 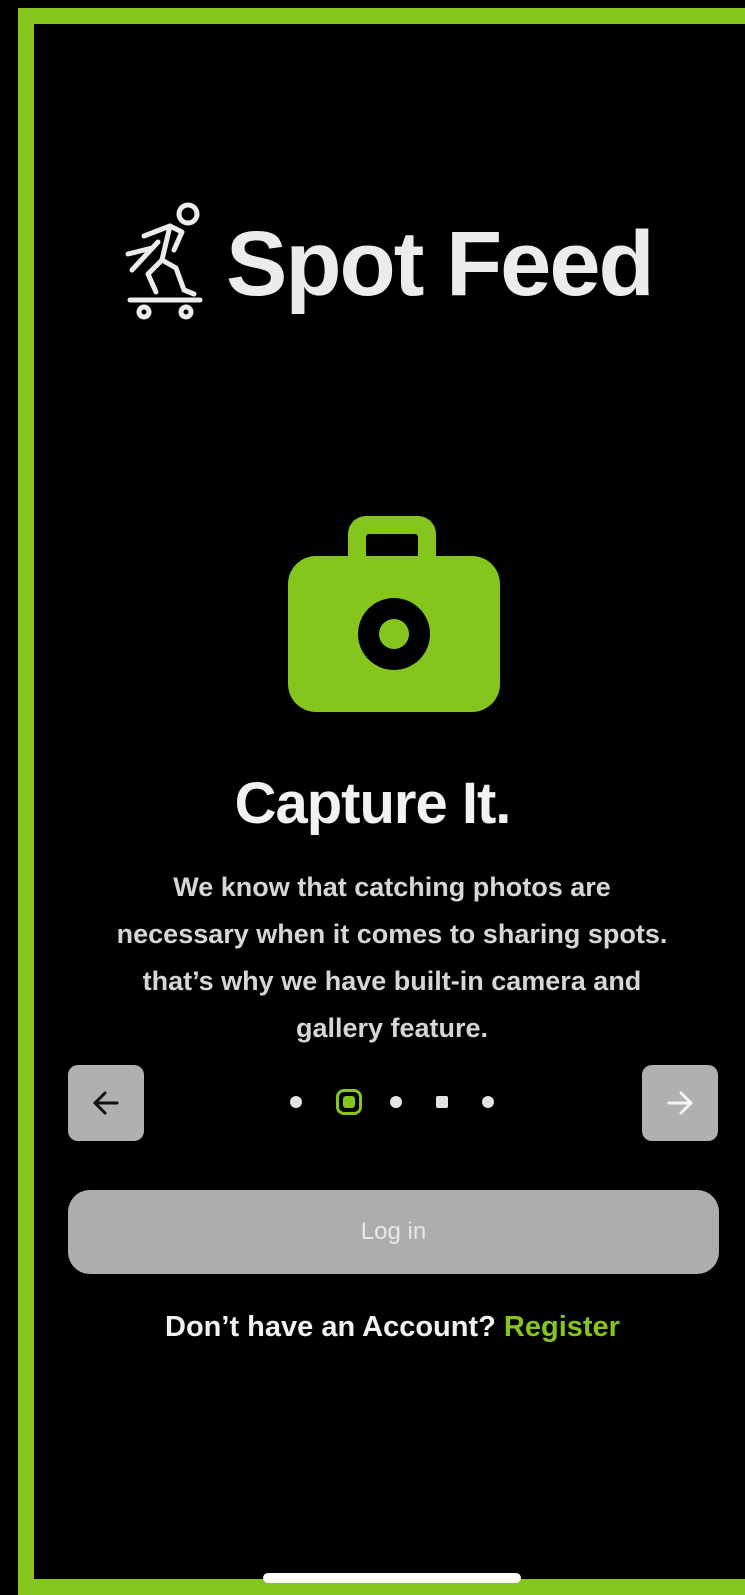 What do you see at coordinates (392, 981) in the screenshot?
I see `description-line: that’s why we have built-in camera and` at bounding box center [392, 981].